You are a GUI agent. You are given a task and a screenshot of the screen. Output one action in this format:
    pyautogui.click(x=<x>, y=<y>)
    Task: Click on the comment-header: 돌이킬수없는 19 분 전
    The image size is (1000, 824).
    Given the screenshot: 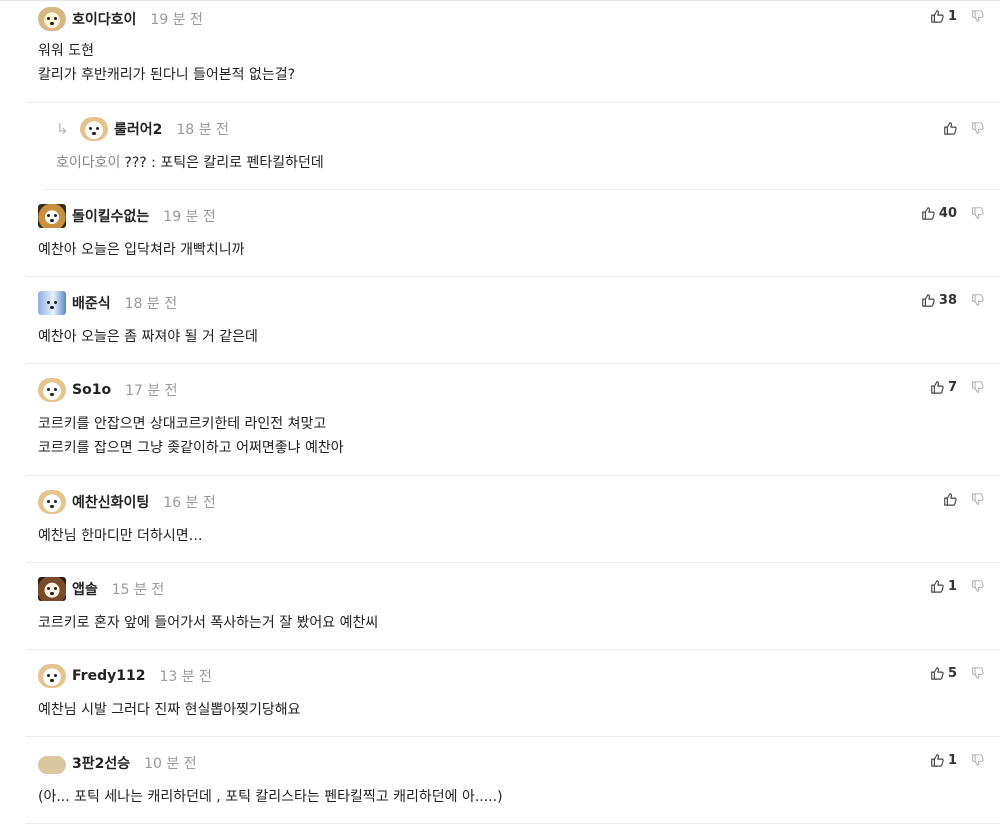 What is the action you would take?
    pyautogui.click(x=127, y=216)
    